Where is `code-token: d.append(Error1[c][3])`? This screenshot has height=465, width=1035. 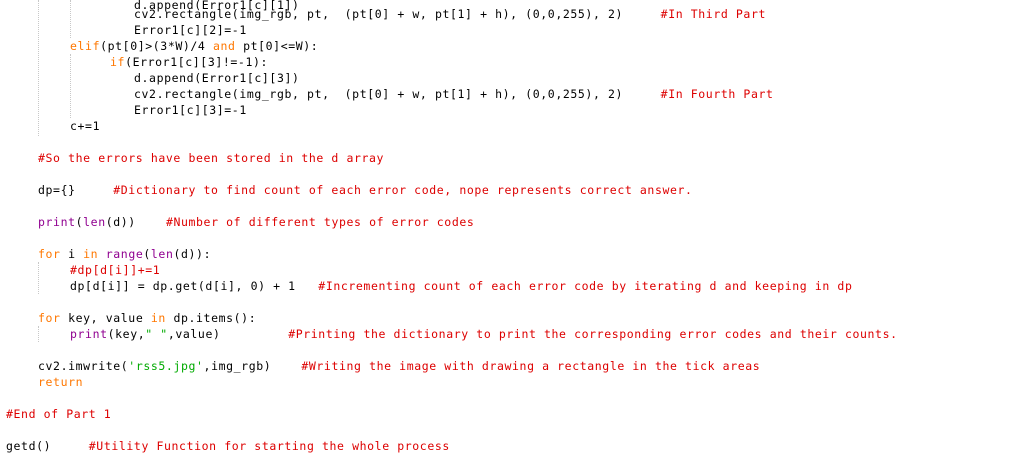
code-token: d.append(Error1[c][3]) is located at coordinates (217, 78).